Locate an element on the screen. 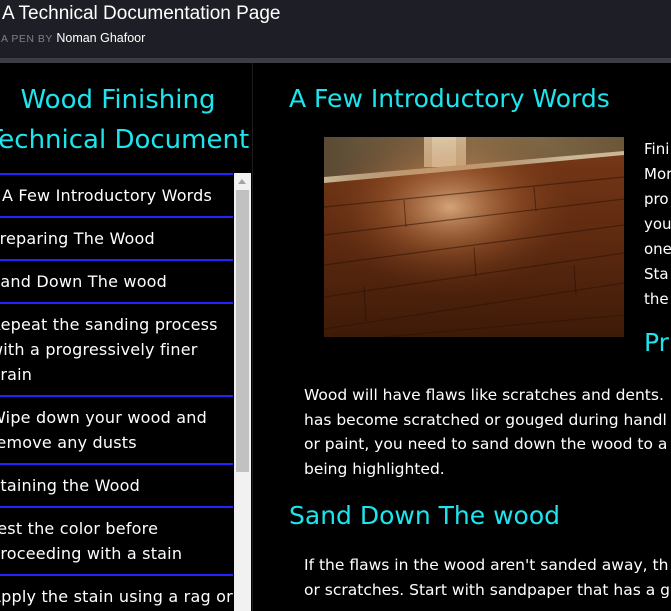 Image resolution: width=671 pixels, height=611 pixels. nav-link-label: proceeding with a stain is located at coordinates (91, 553).